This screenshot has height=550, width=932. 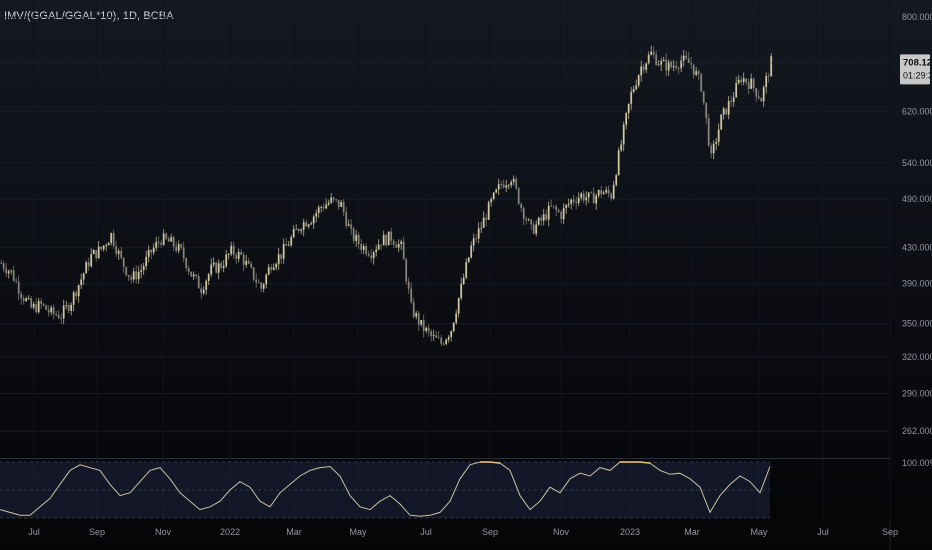 What do you see at coordinates (823, 532) in the screenshot?
I see `time-tick-label: Jul` at bounding box center [823, 532].